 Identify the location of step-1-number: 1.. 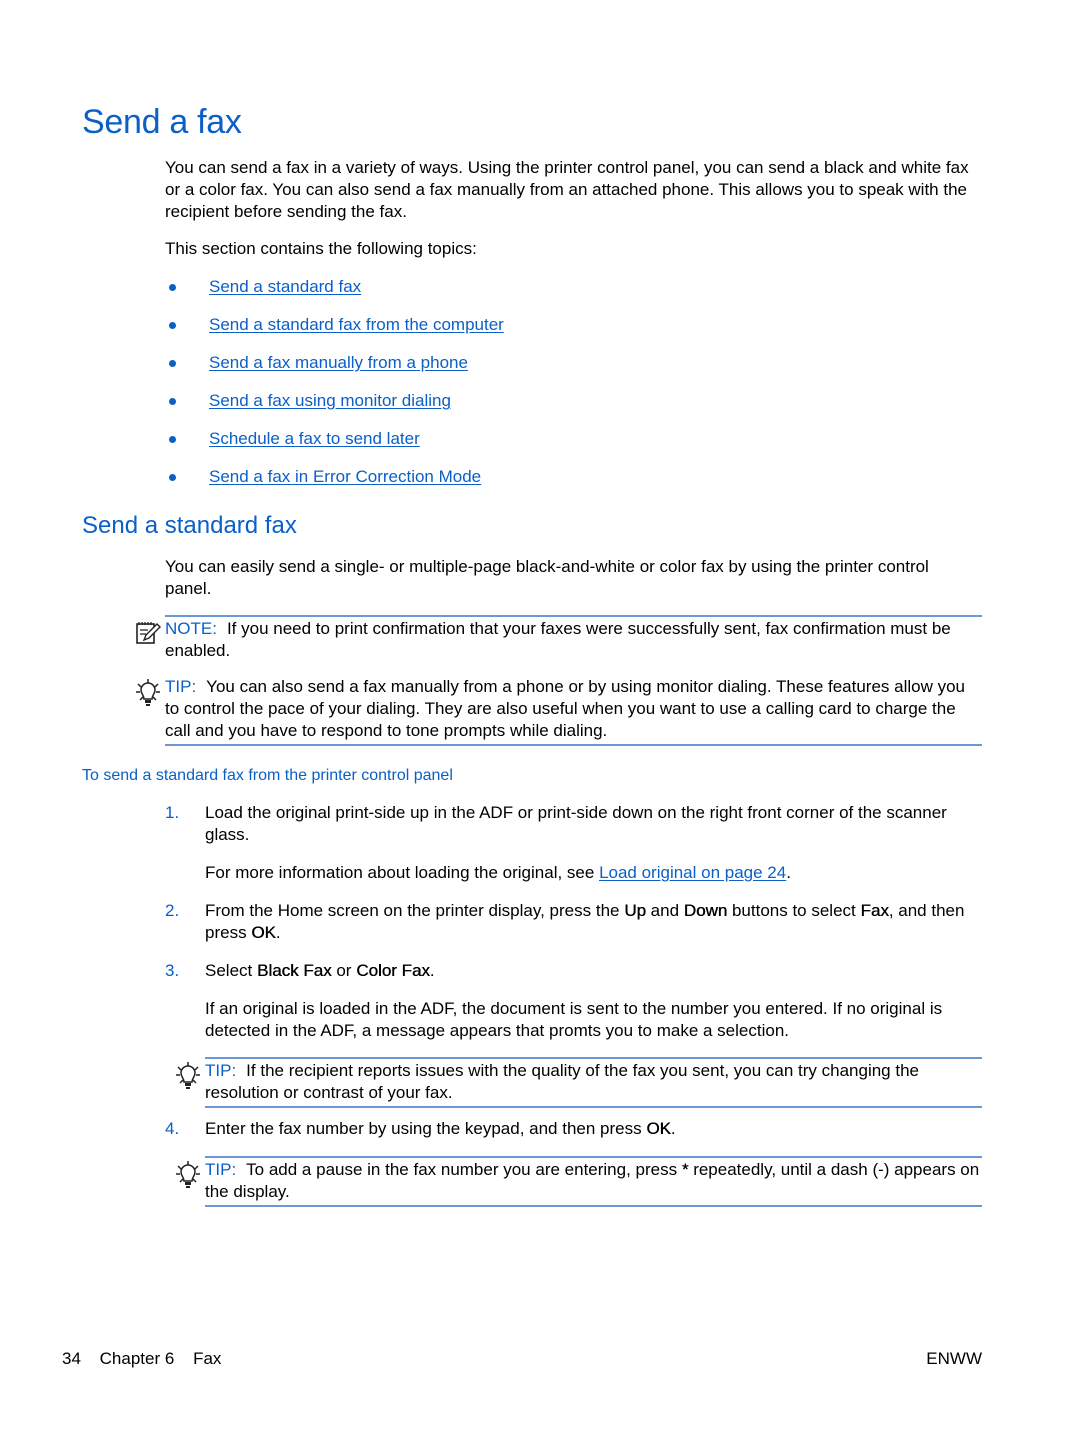
(172, 812).